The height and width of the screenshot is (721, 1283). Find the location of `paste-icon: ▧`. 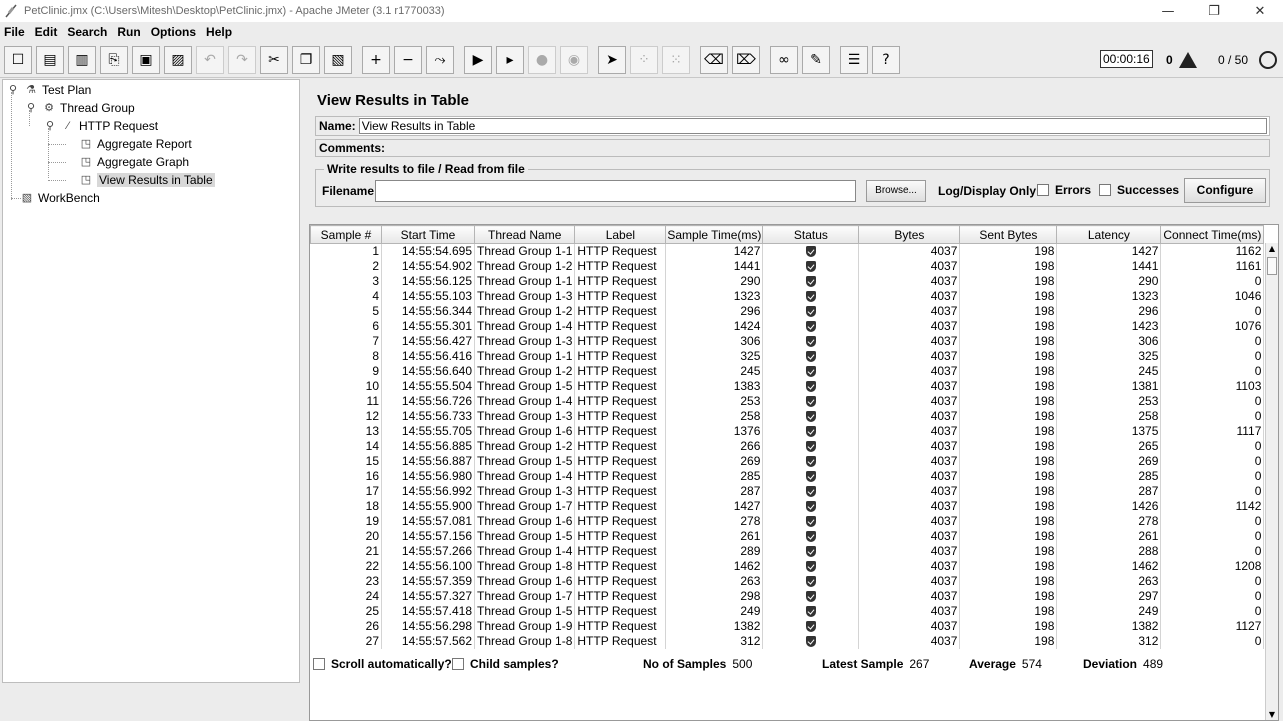

paste-icon: ▧ is located at coordinates (338, 59).